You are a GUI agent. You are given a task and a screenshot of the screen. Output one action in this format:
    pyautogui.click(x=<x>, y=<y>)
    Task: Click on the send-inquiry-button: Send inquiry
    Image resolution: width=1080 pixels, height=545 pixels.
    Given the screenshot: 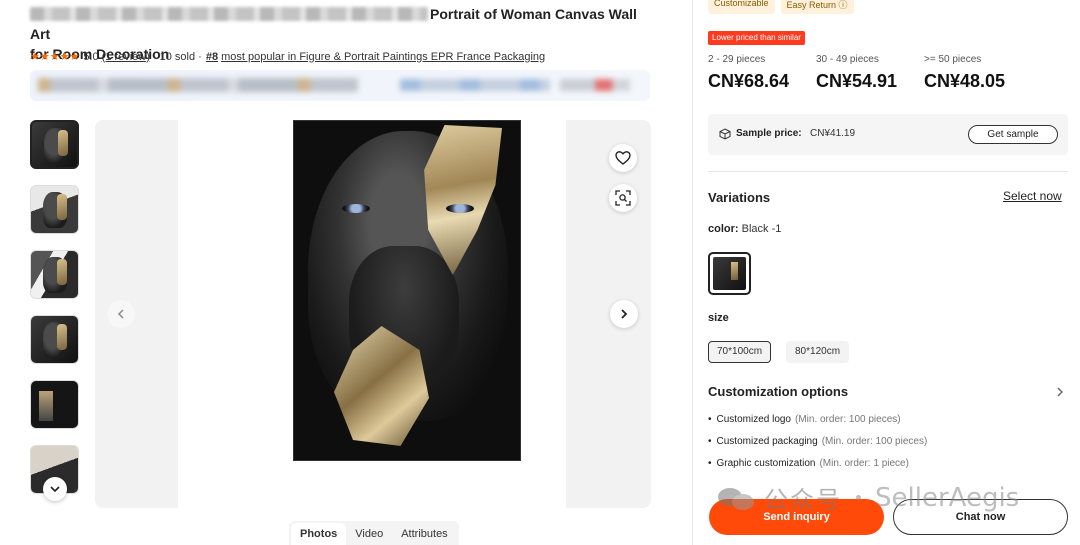 What is the action you would take?
    pyautogui.click(x=796, y=517)
    